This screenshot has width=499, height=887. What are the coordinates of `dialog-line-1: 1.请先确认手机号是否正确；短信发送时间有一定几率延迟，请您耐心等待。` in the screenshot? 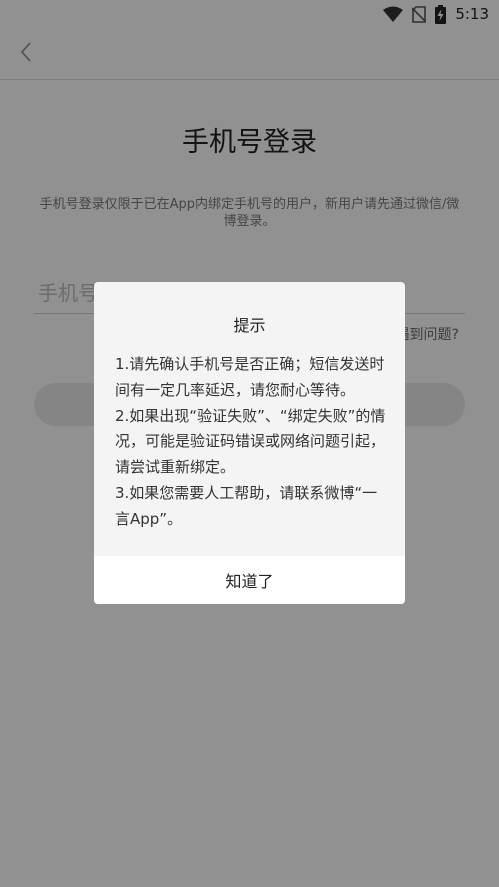 It's located at (250, 377).